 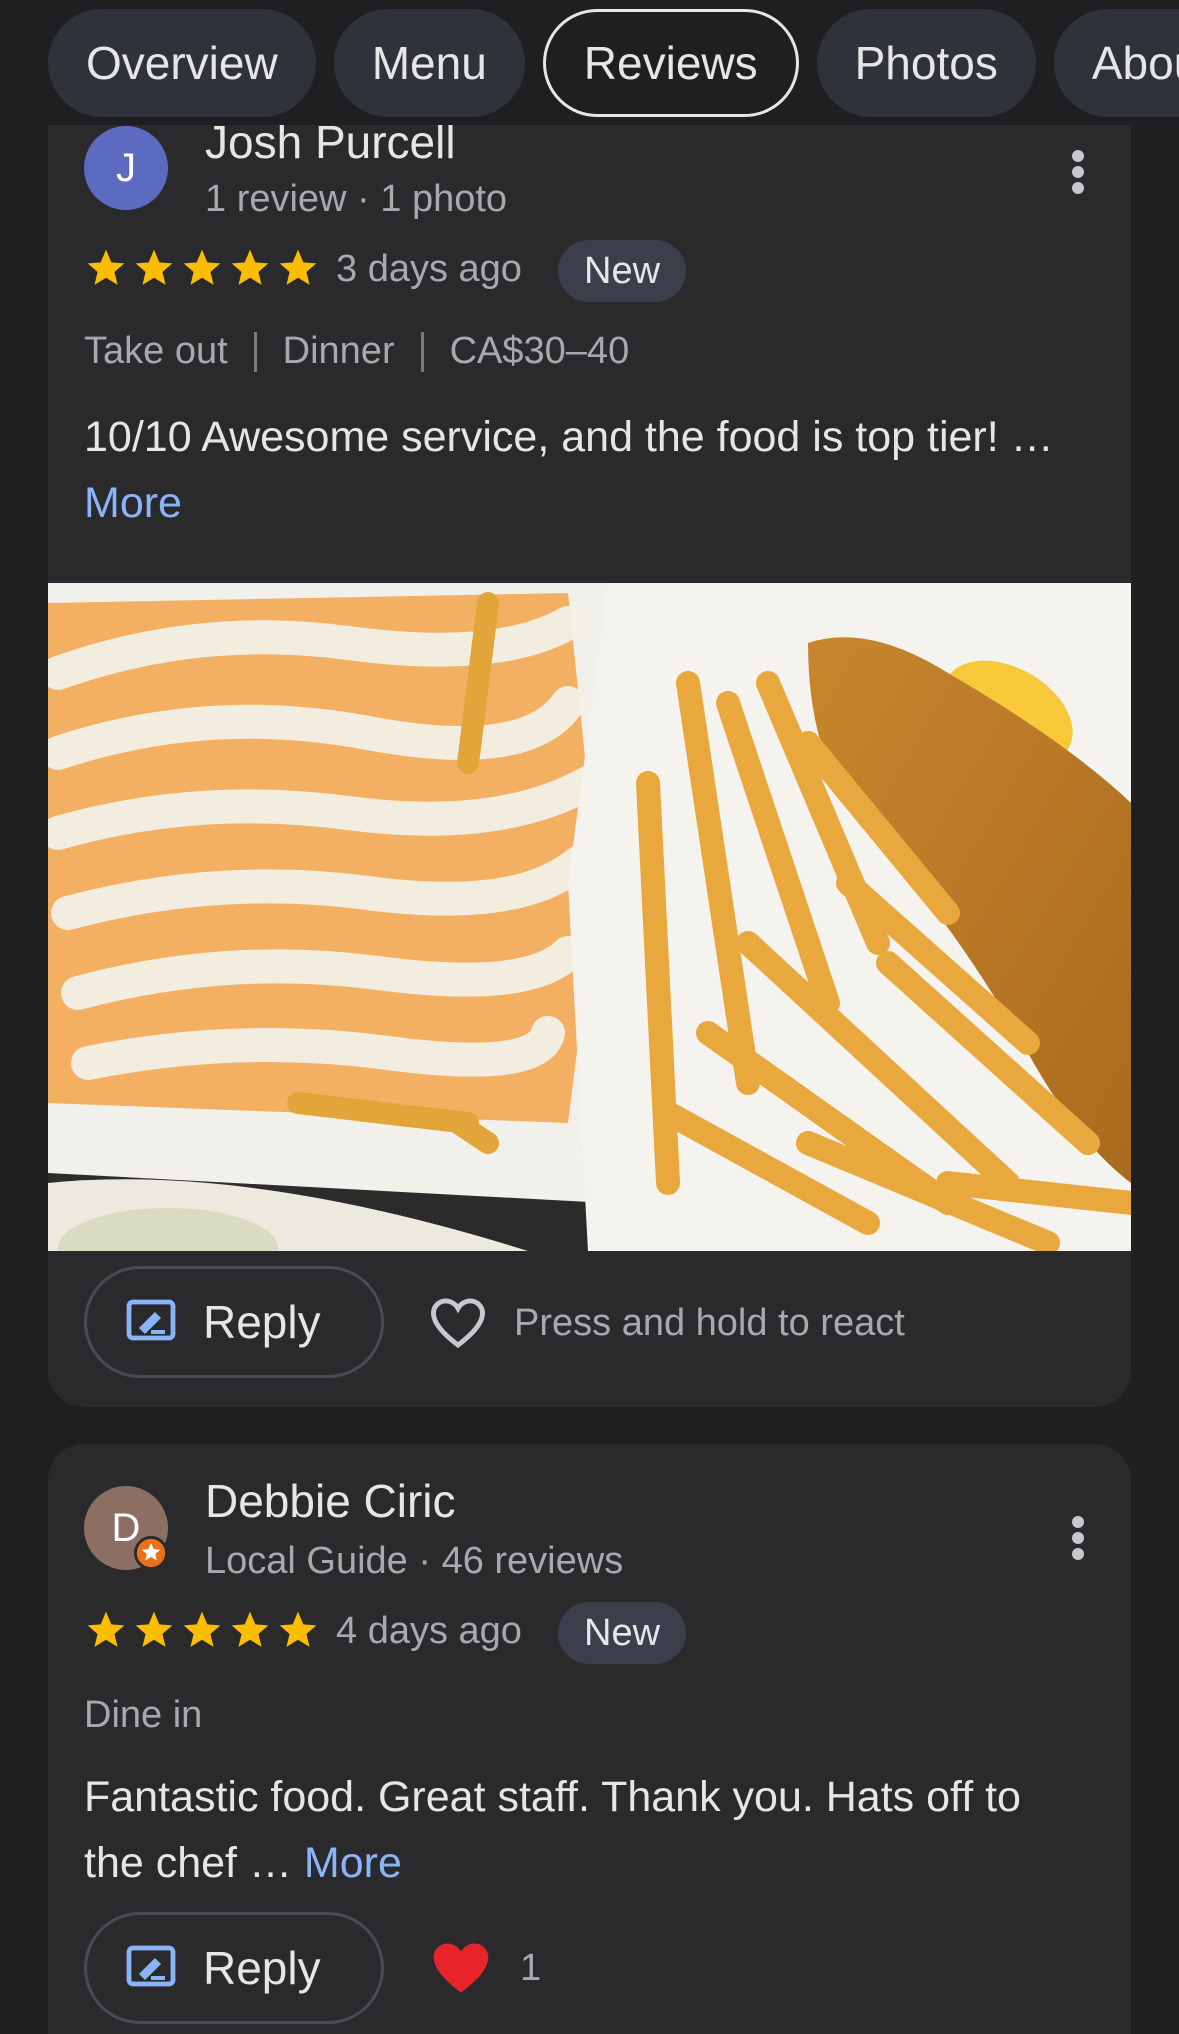 I want to click on heart-filled-icon, so click(x=461, y=1968).